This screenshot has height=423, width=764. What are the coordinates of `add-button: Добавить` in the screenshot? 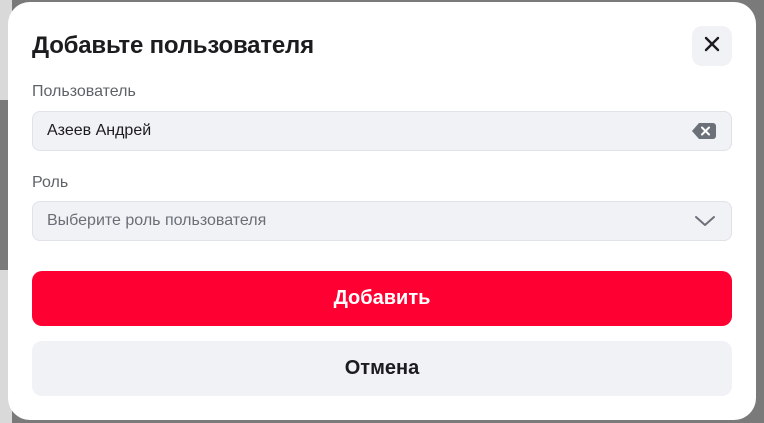 It's located at (382, 298).